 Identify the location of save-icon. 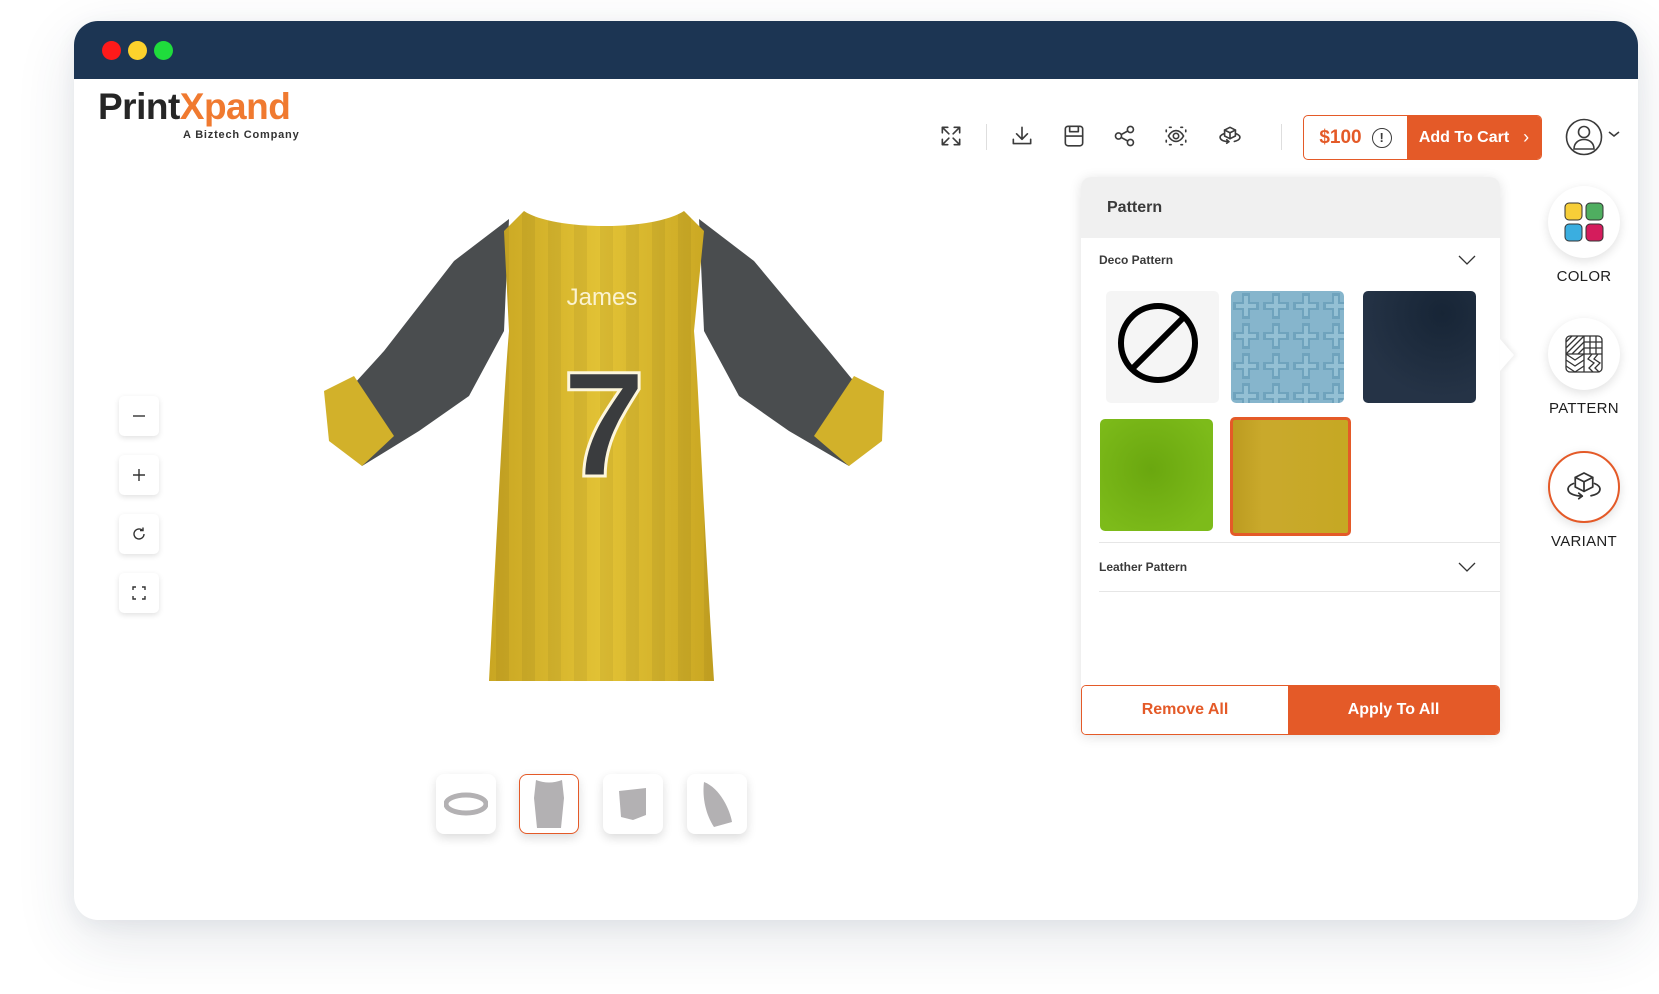
(1074, 136).